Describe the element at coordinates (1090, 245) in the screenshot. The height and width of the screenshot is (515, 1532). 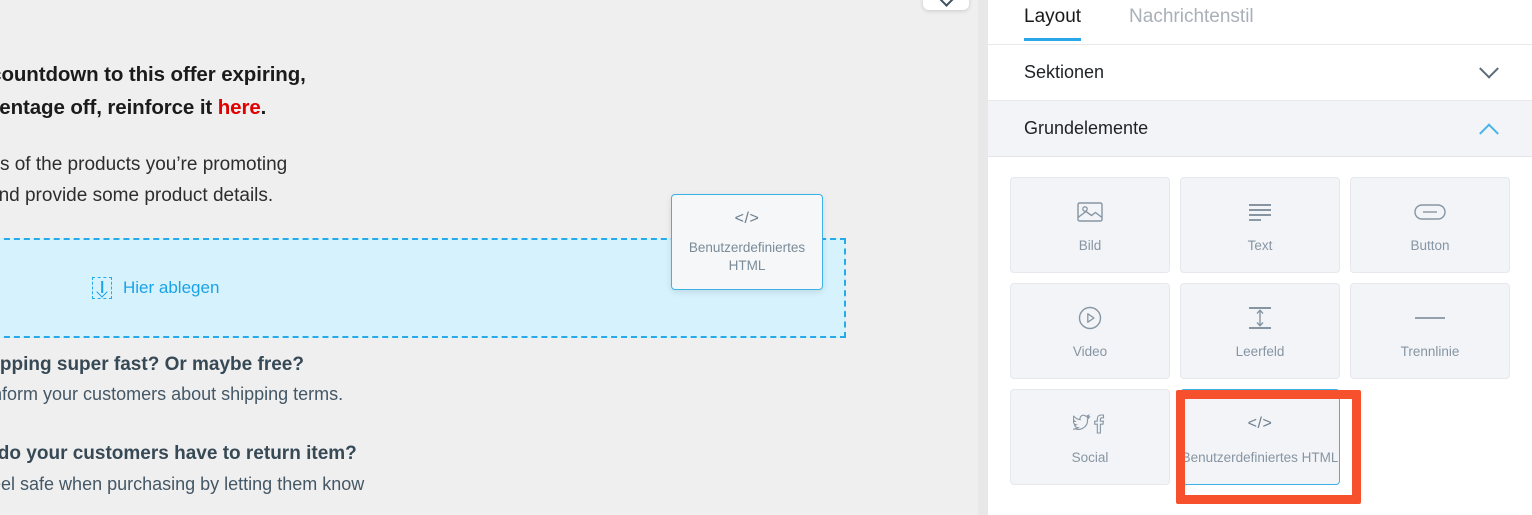
I see `element-tile-bild-label: Bild` at that location.